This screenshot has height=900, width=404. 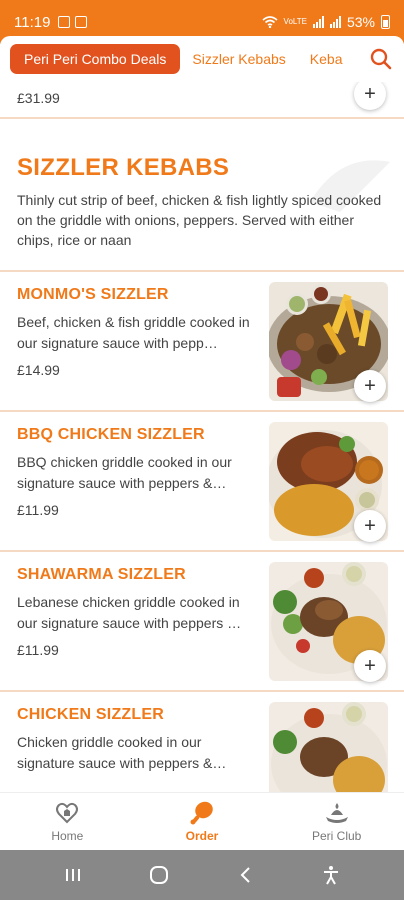 I want to click on divider, so click(x=202, y=118).